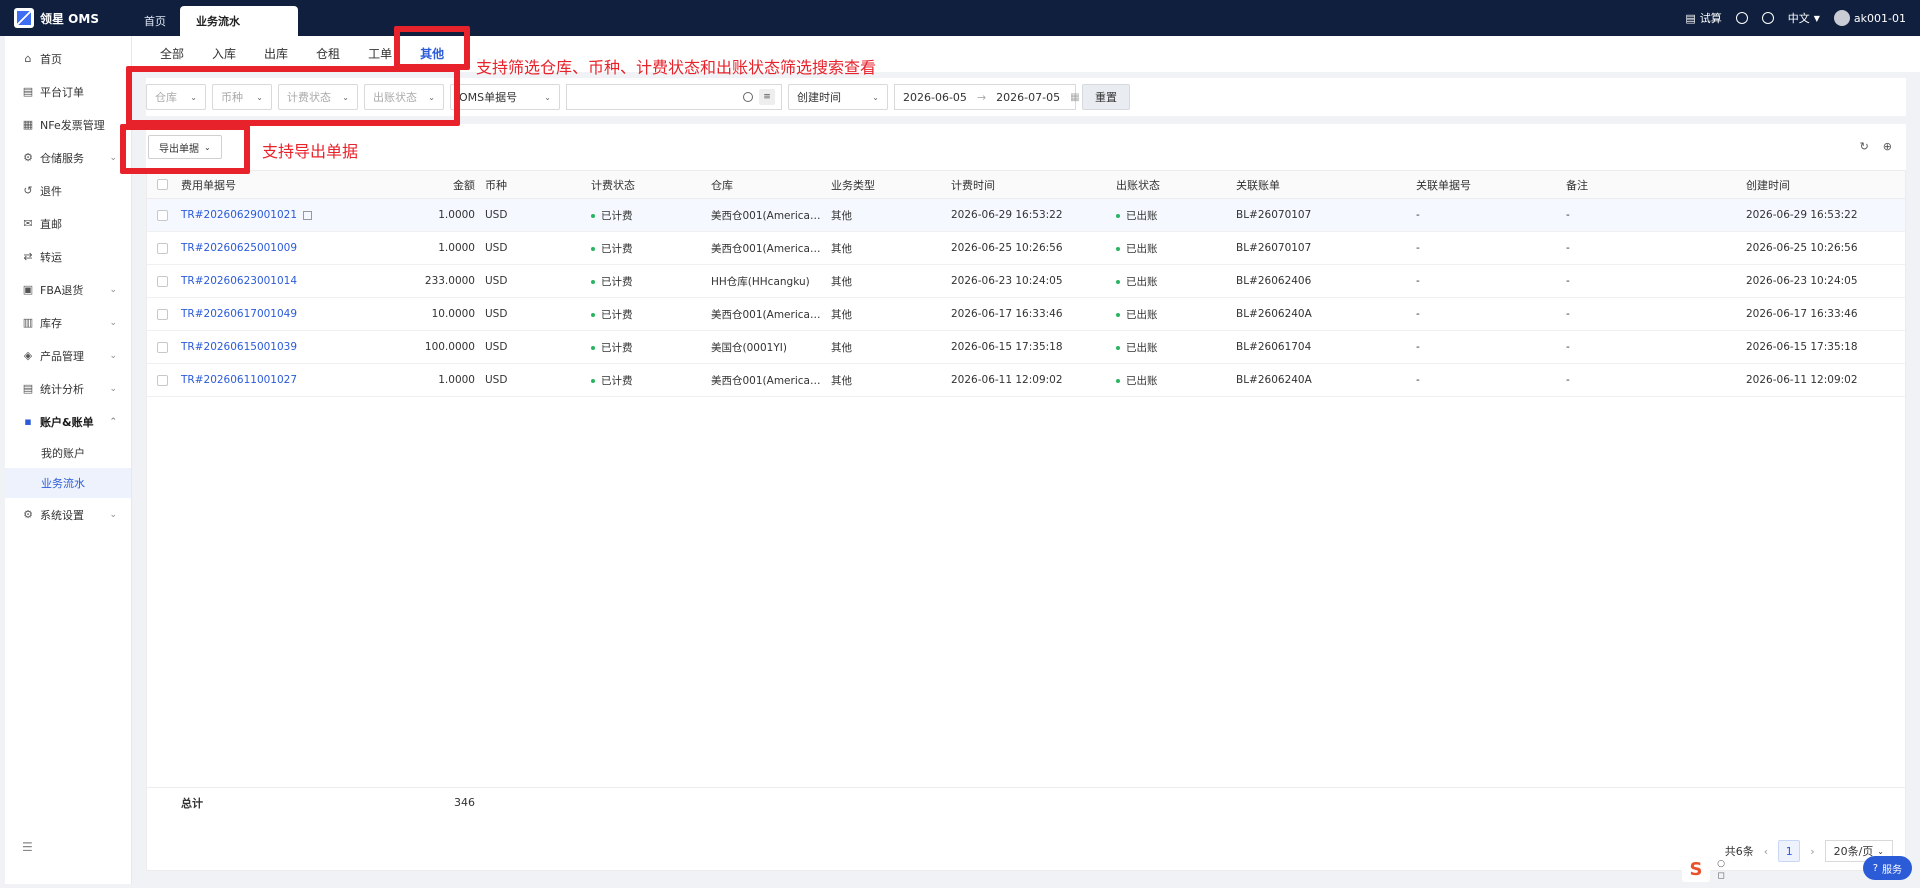  I want to click on time-type-value: 创建时间, so click(819, 97).